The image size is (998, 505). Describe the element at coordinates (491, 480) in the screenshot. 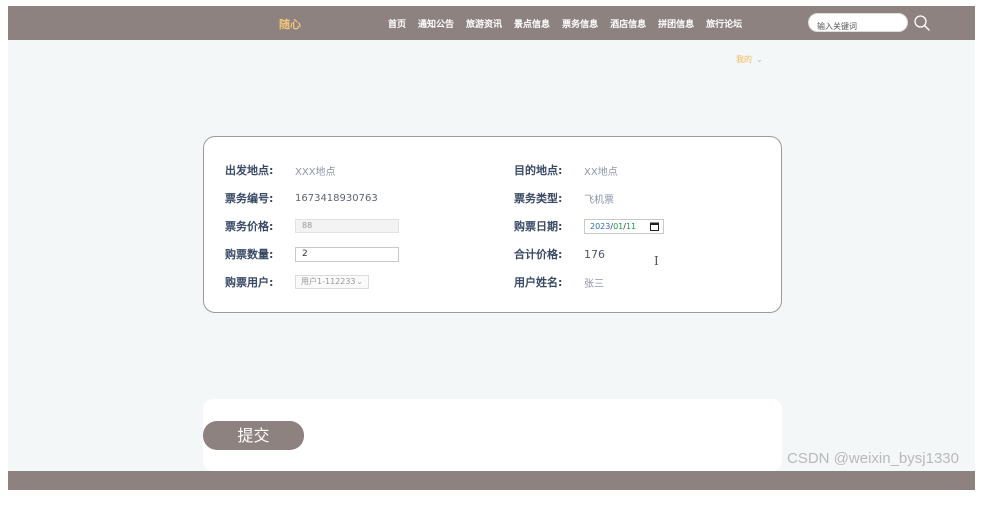

I see `footer-bar` at that location.